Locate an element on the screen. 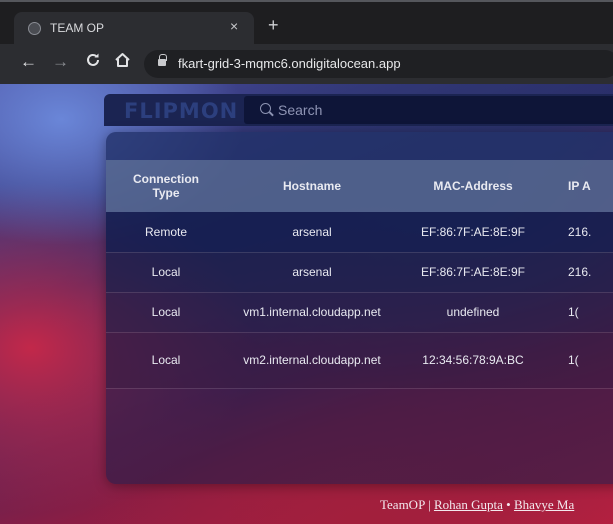 The image size is (613, 524). page-footer: TeamOP | Rohan Gupta • Bhavye Ma is located at coordinates (477, 505).